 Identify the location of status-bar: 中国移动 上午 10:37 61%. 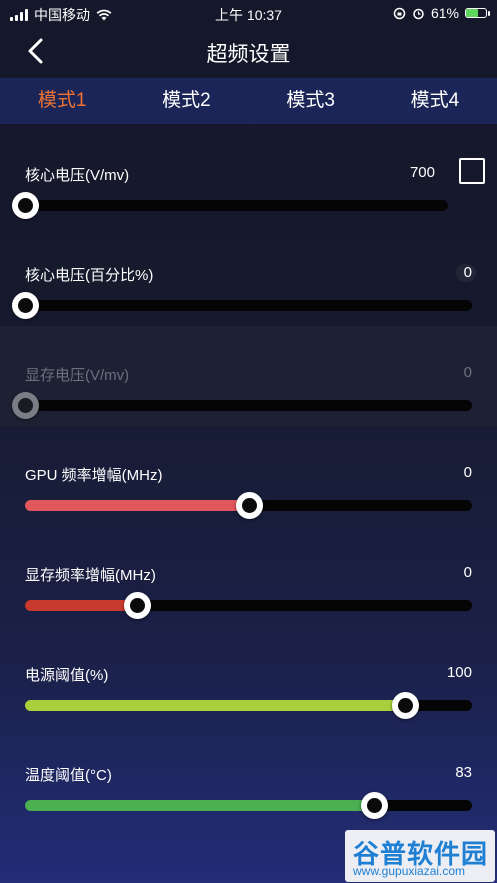
(248, 13).